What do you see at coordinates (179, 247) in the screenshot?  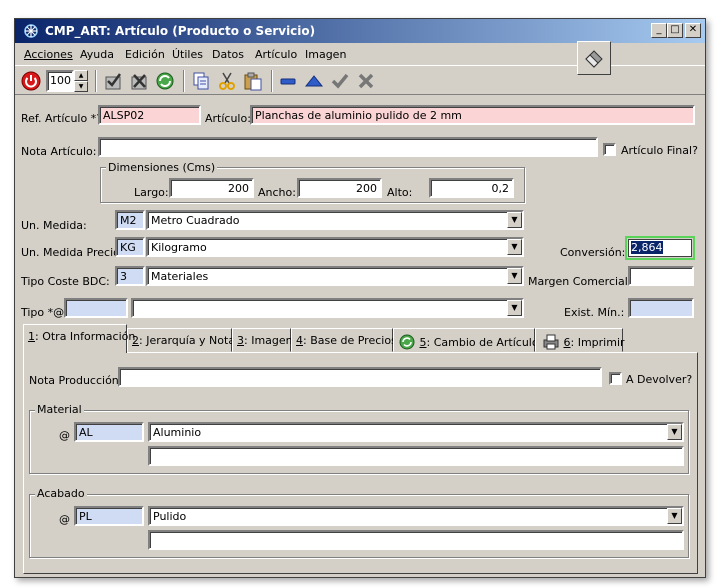 I see `un-medida-precio-value: Kilogramo` at bounding box center [179, 247].